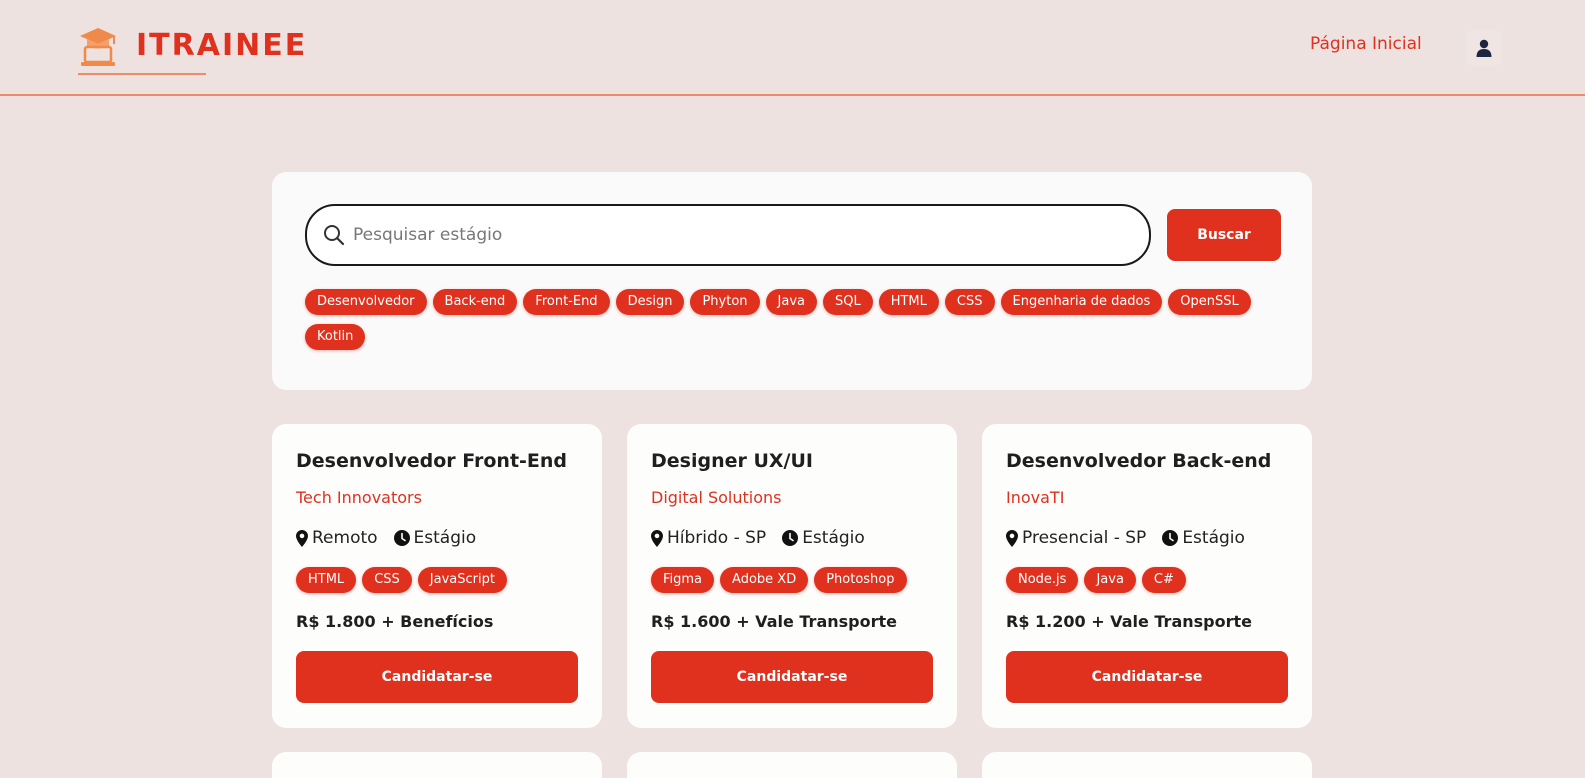  What do you see at coordinates (359, 497) in the screenshot?
I see `company-name: Tech Innovators` at bounding box center [359, 497].